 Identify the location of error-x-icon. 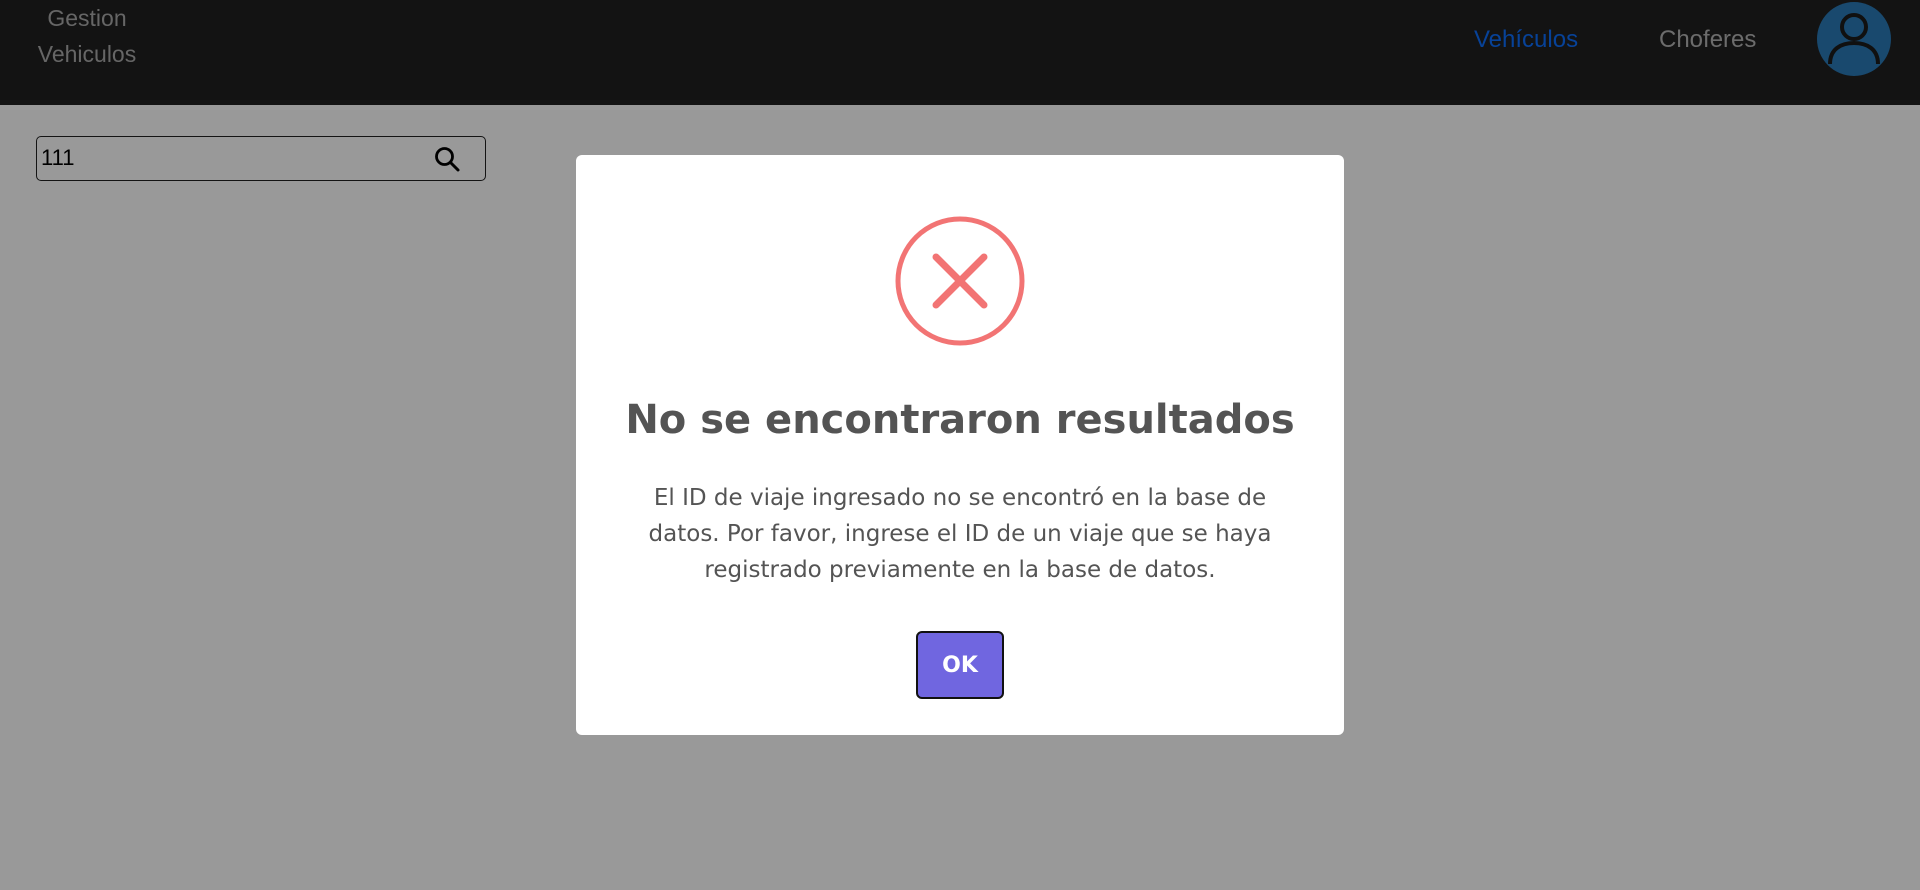
(960, 281).